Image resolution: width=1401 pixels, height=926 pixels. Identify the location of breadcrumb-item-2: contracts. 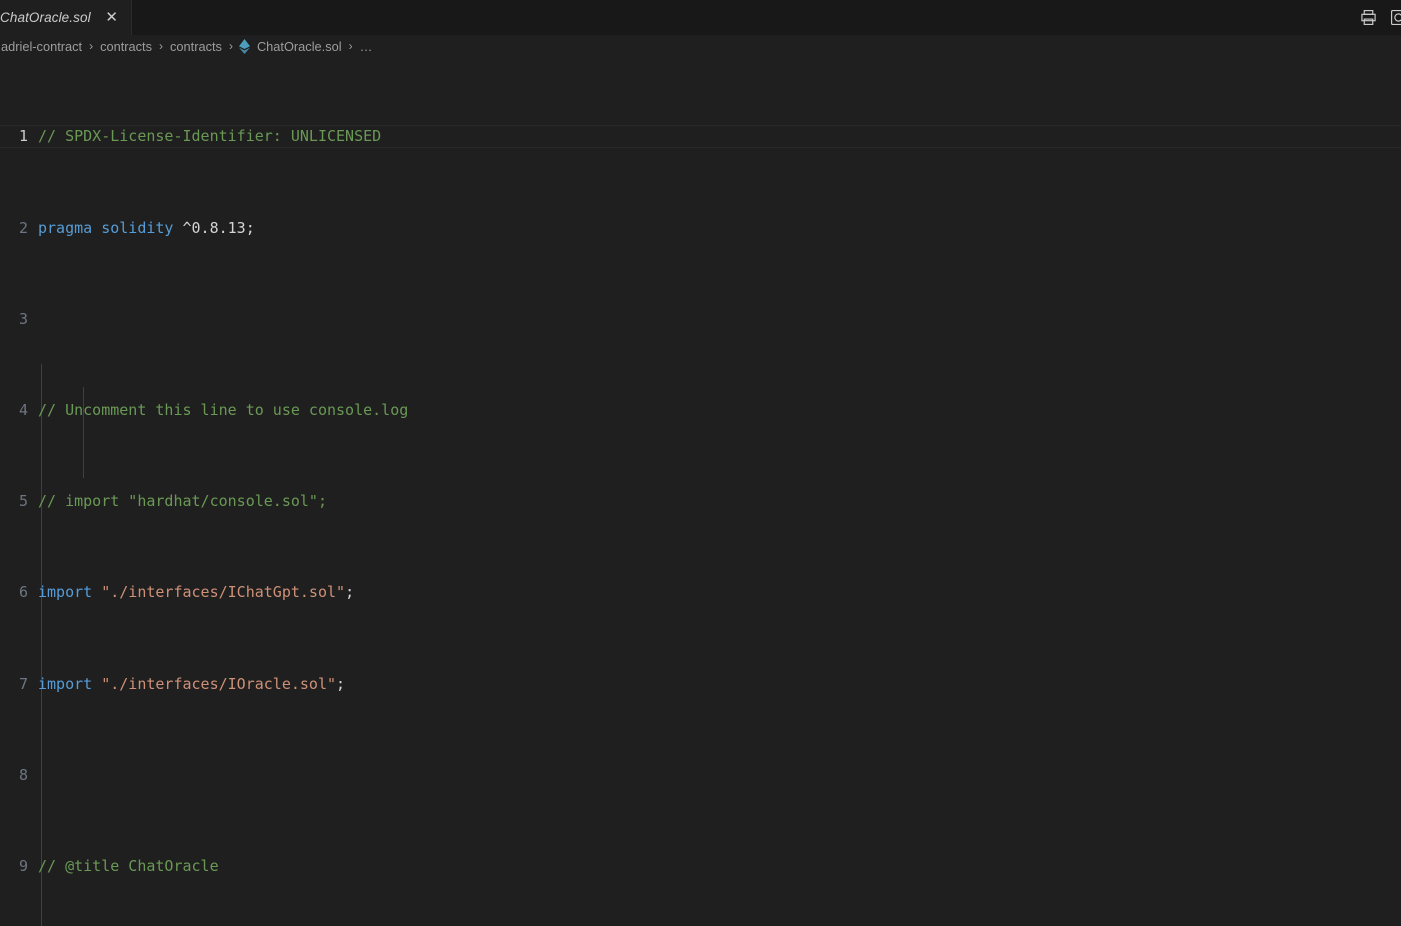
(196, 46).